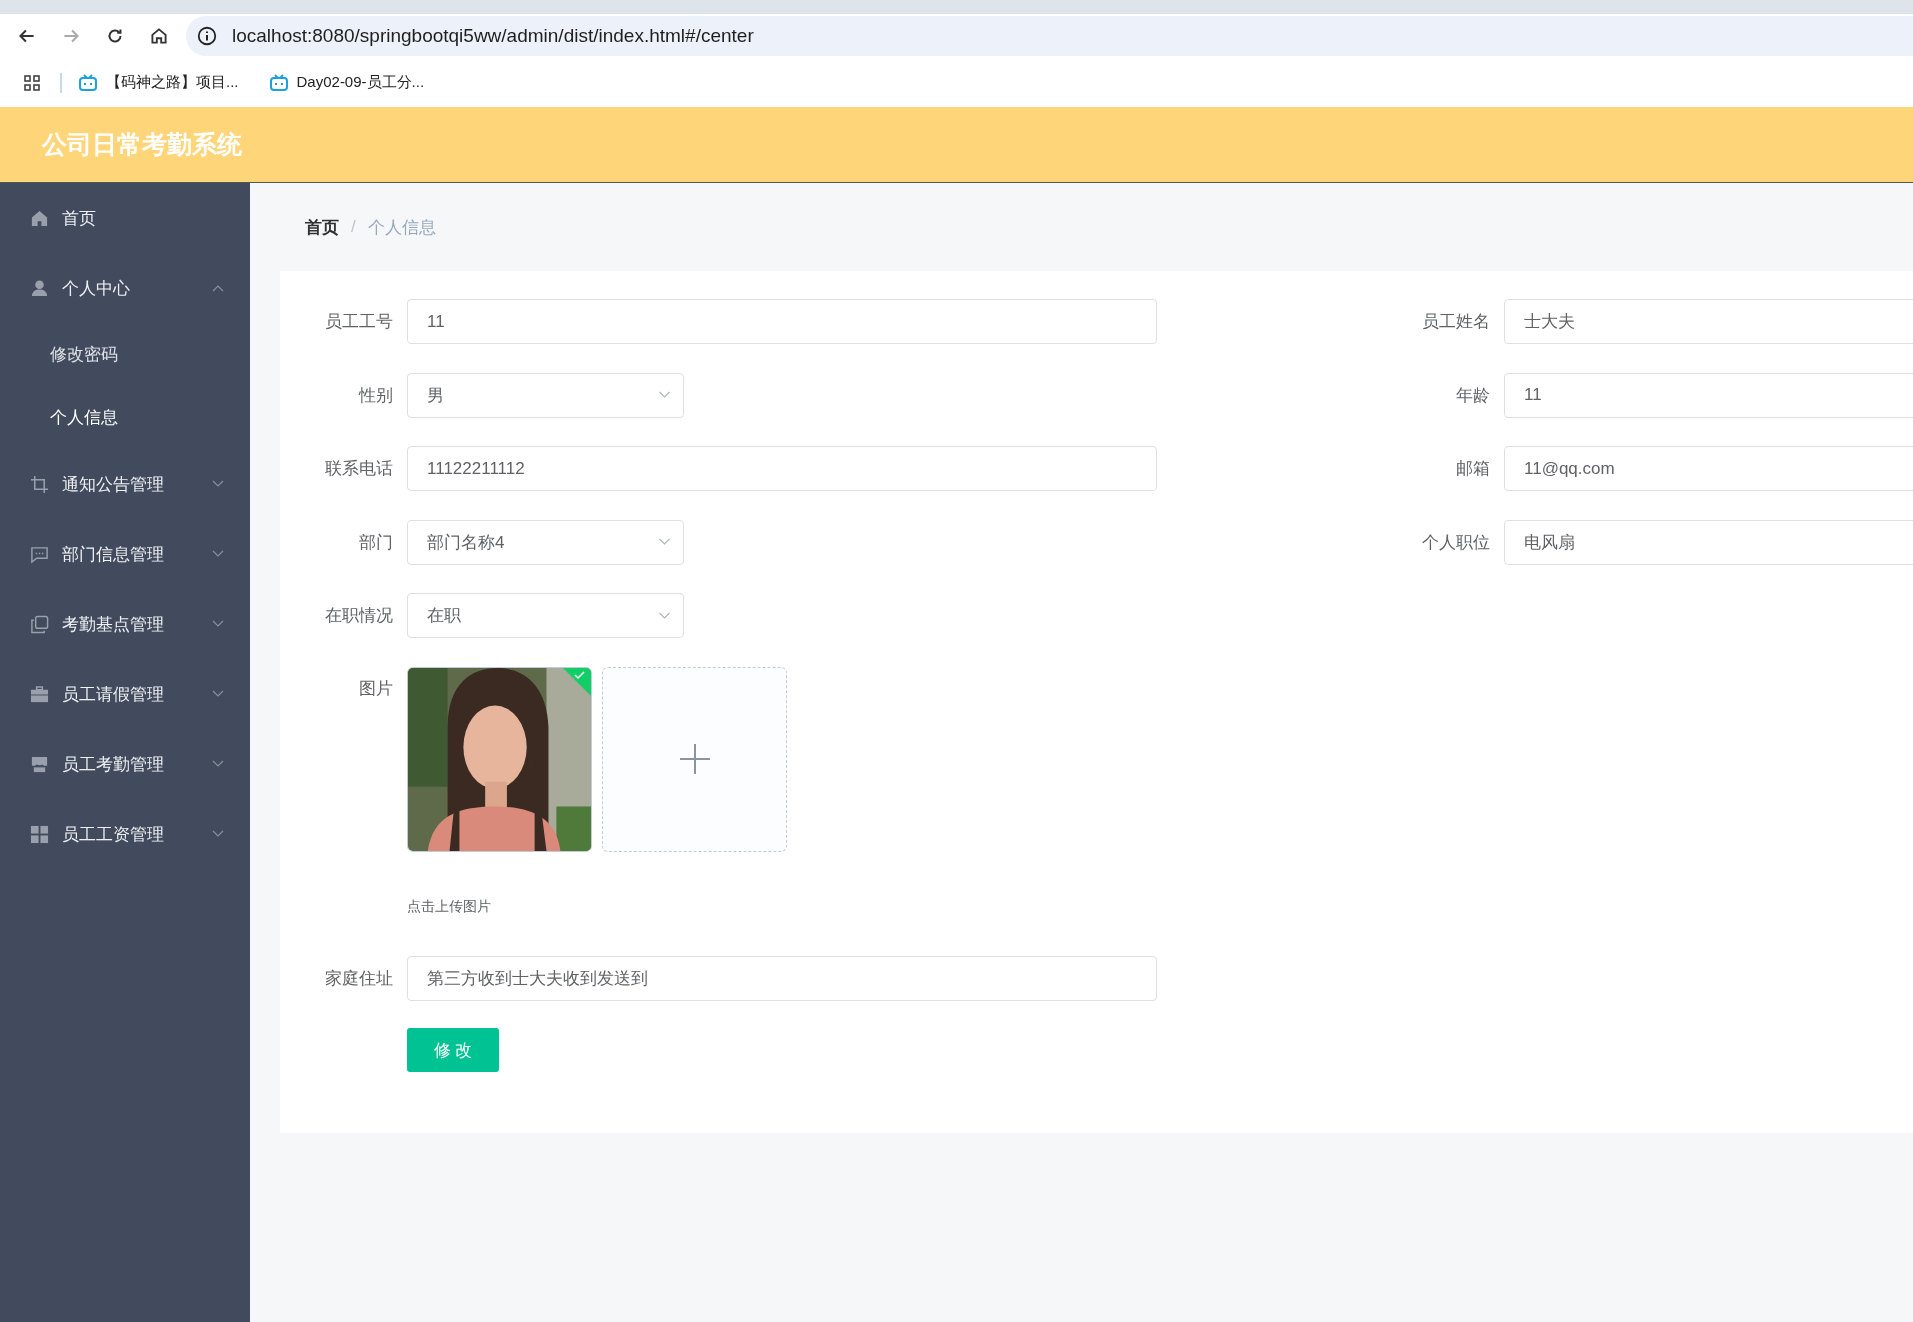 The image size is (1913, 1322). Describe the element at coordinates (1049, 36) in the screenshot. I see `address-bar: localhost:8080/springbootqi5ww/admin/dist/index.html#/center` at that location.